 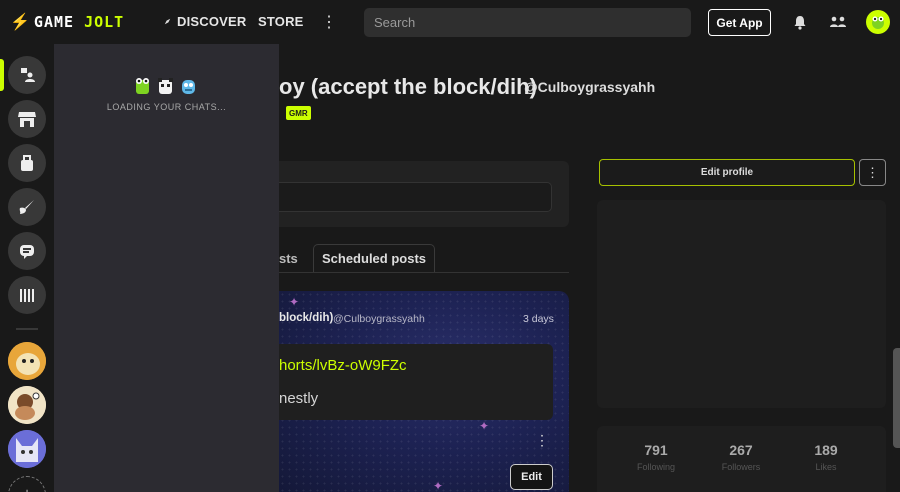 What do you see at coordinates (329, 22) in the screenshot?
I see `nav-more-button: ⋮` at bounding box center [329, 22].